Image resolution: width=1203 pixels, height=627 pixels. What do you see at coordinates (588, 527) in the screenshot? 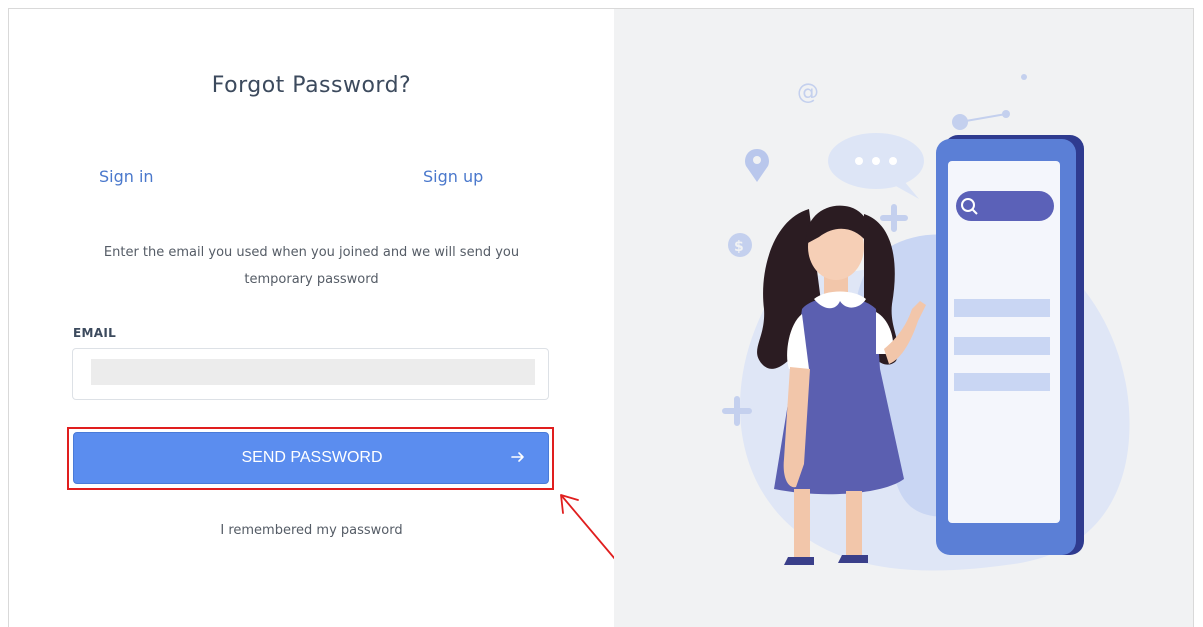
I see `annotation-arrow-icon` at bounding box center [588, 527].